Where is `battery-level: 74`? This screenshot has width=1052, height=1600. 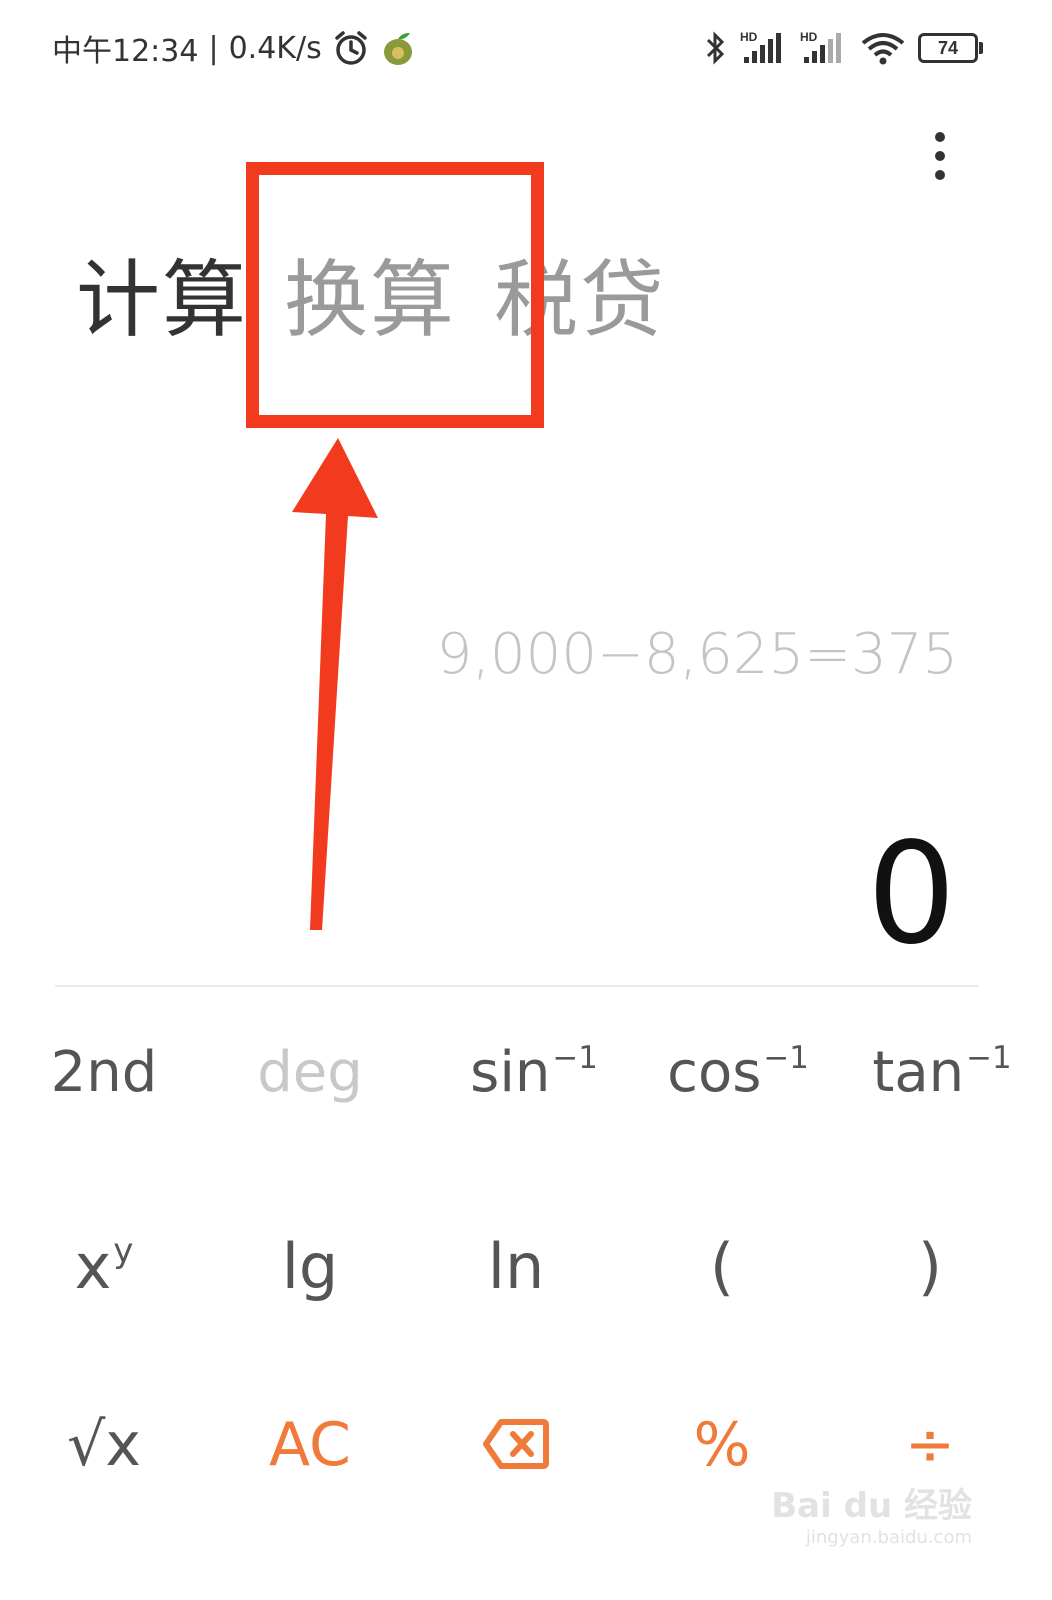 battery-level: 74 is located at coordinates (948, 47).